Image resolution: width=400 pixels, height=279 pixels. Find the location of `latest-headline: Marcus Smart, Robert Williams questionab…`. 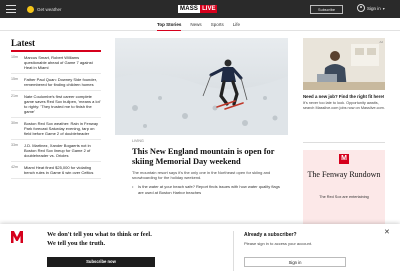

latest-headline: Marcus Smart, Robert Williams questionab… is located at coordinates (58, 62).